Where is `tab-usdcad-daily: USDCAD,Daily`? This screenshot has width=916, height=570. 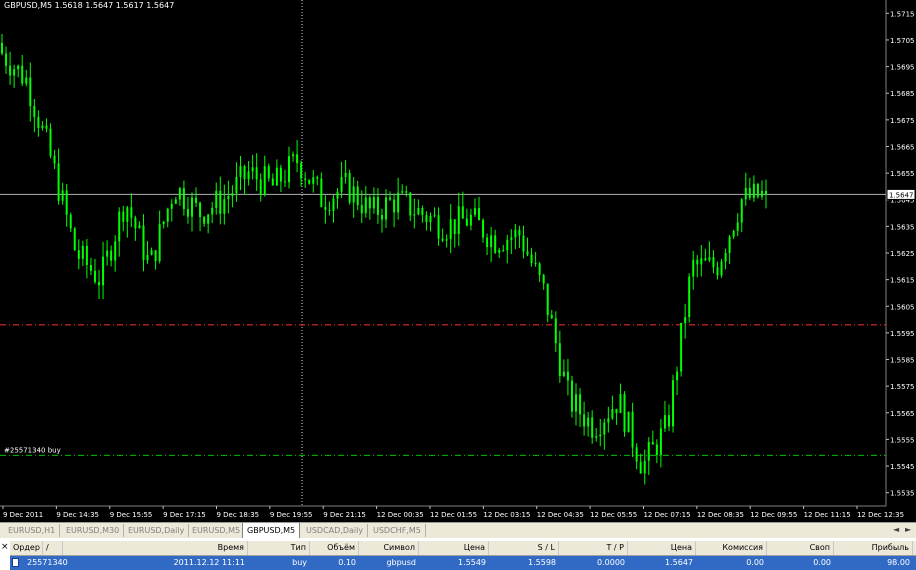 tab-usdcad-daily: USDCAD,Daily is located at coordinates (335, 530).